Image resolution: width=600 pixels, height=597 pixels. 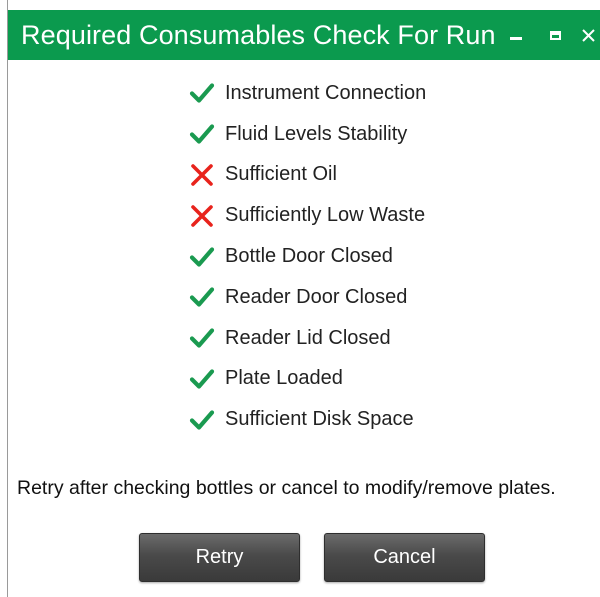 I want to click on retry-button: Retry, so click(x=219, y=557).